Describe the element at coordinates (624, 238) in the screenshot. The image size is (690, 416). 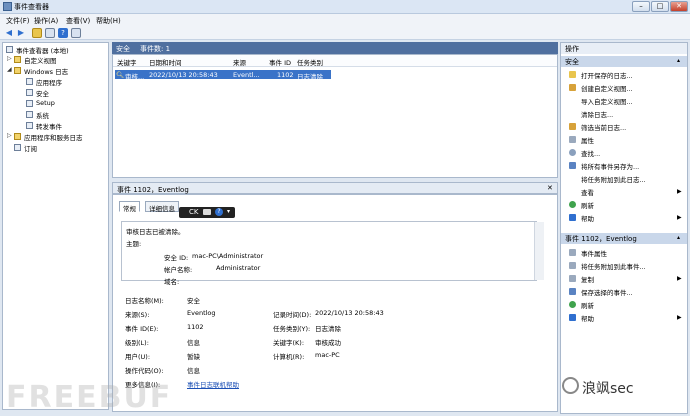
I see `actions-section-event: 事件 1102，Eventlog` at that location.